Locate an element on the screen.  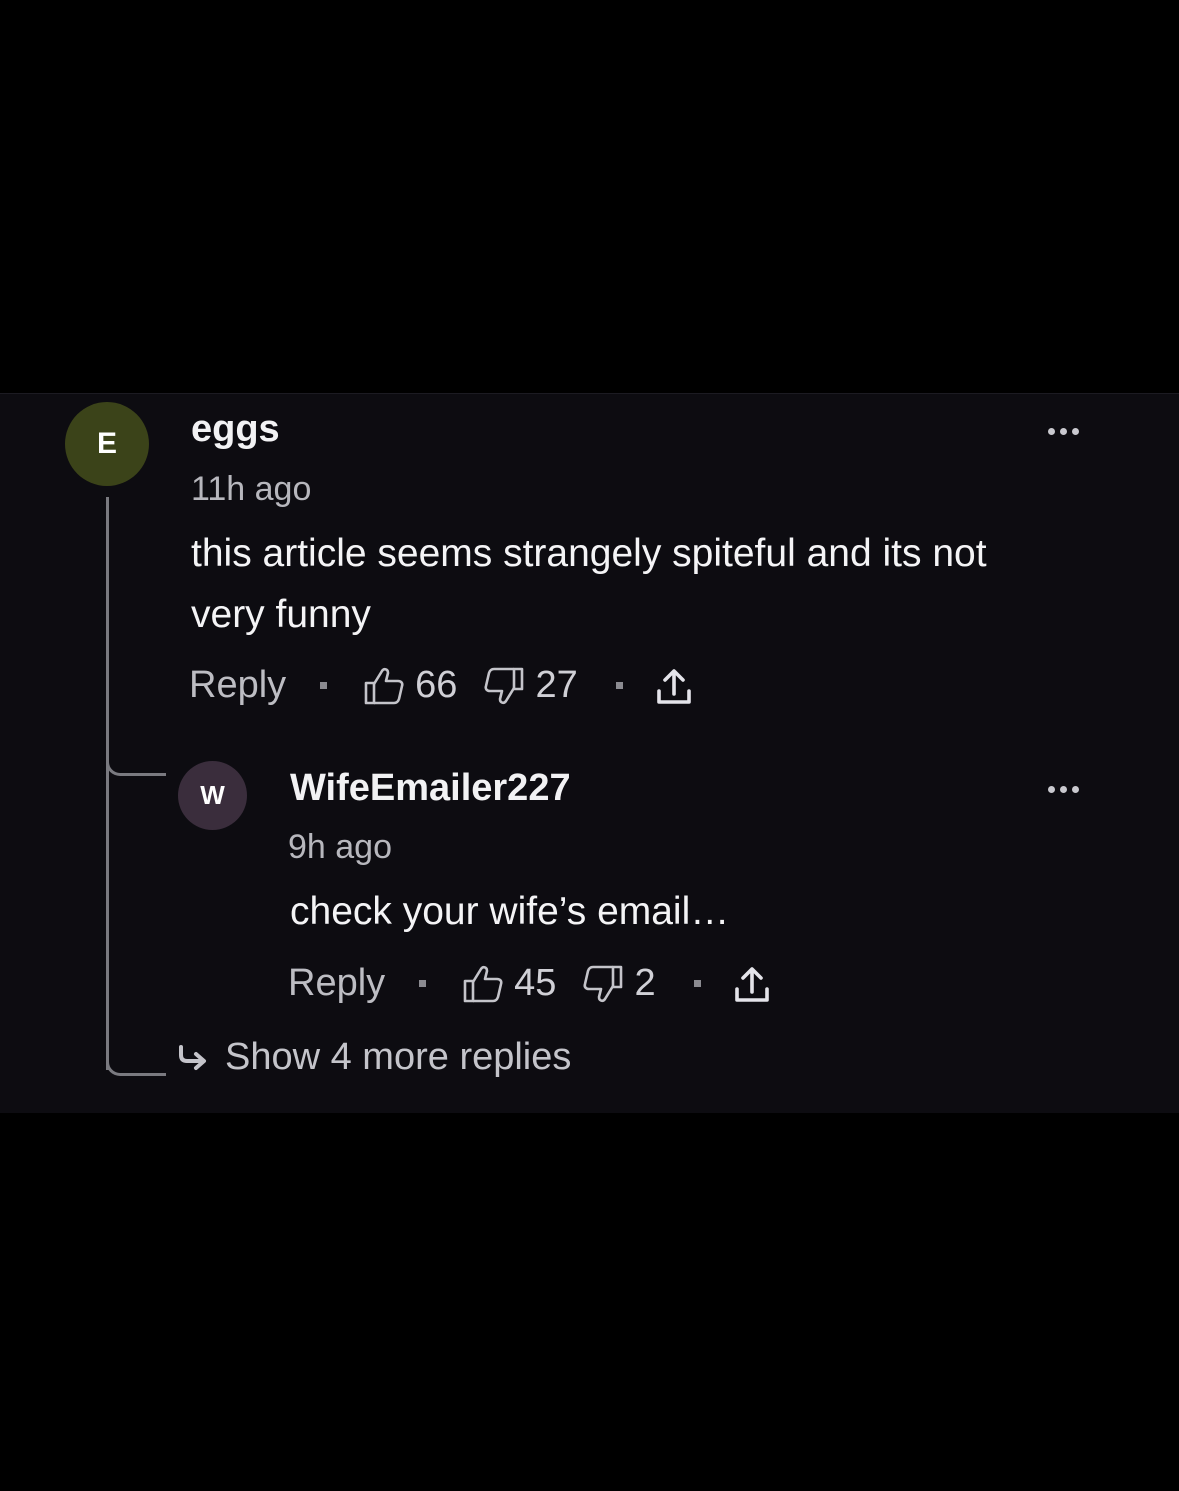
like-button: 45 is located at coordinates (509, 983).